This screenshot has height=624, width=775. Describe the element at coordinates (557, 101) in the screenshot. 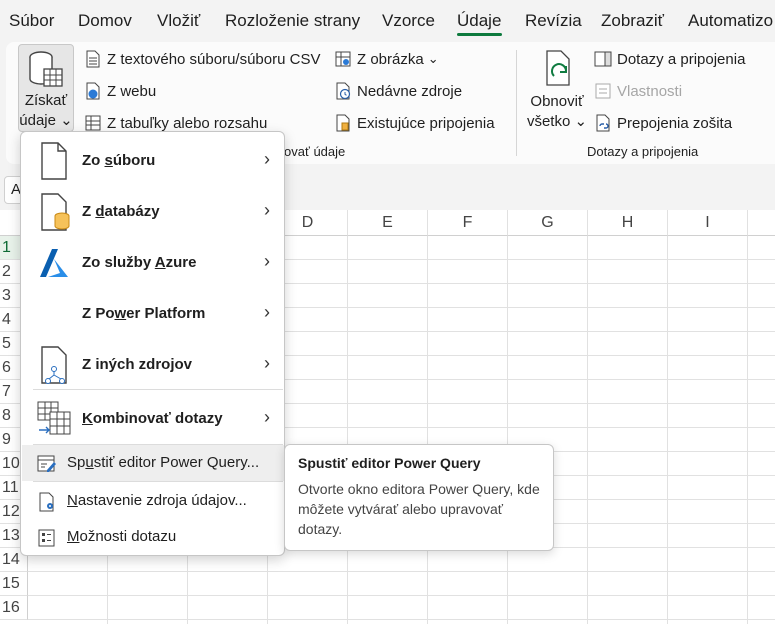

I see `refresh-all-label-1: Obnoviť` at that location.